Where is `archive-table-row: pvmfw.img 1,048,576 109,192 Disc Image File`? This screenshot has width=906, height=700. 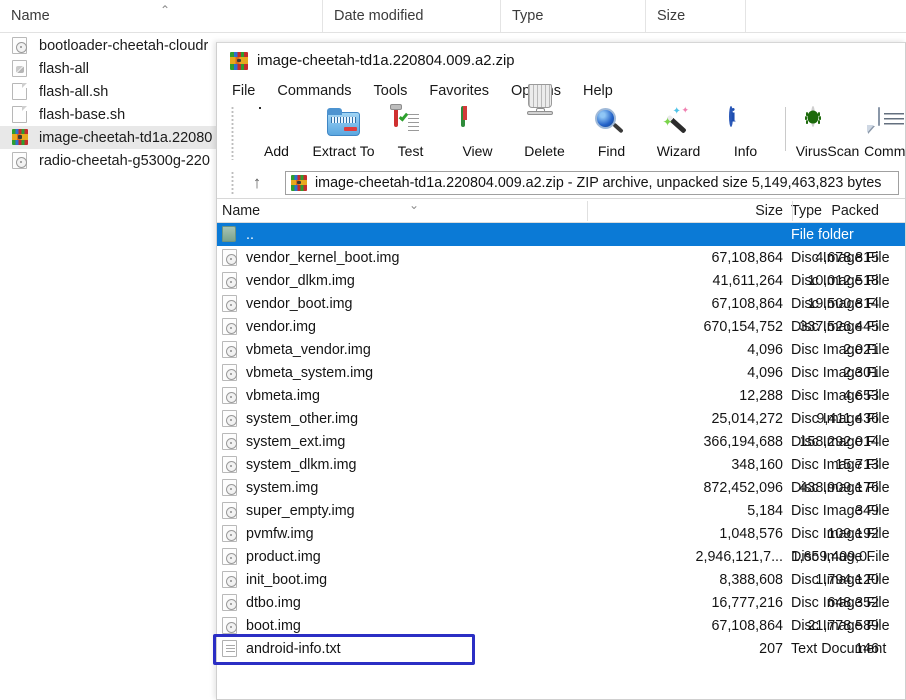
archive-table-row: pvmfw.img 1,048,576 109,192 Disc Image File is located at coordinates (561, 533).